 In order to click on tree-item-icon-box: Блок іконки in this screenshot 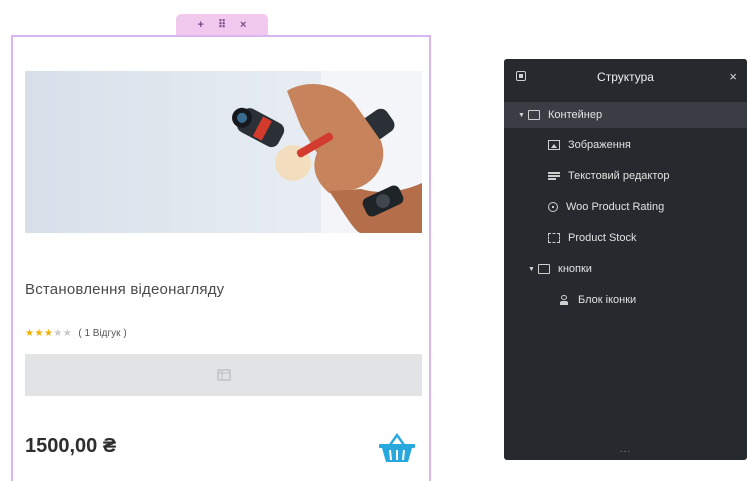, I will do `click(625, 300)`.